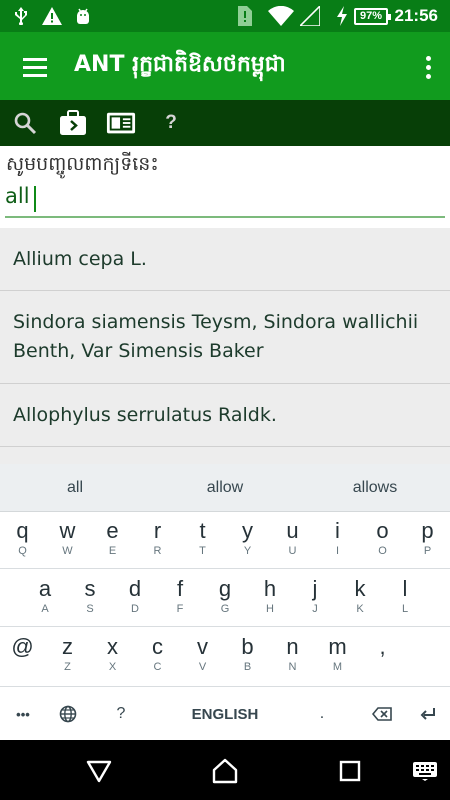  I want to click on key-hint: J, so click(315, 609).